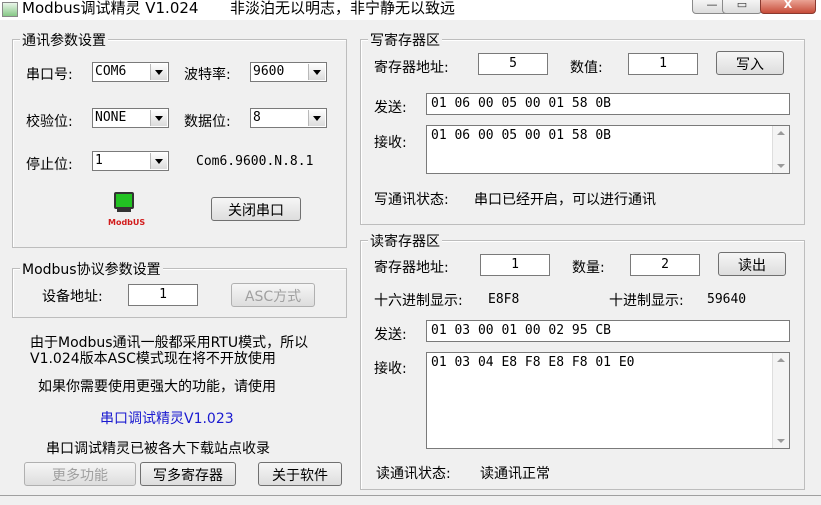 The height and width of the screenshot is (505, 821). I want to click on write-addr-label: 寄存器地址:, so click(411, 68).